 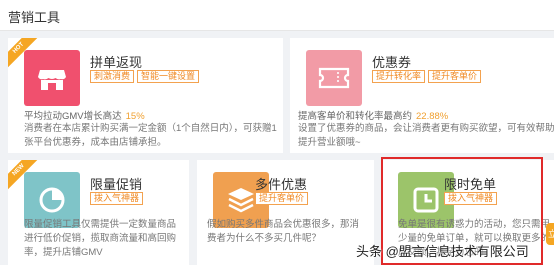 I want to click on page-title: 营销工具, so click(x=34, y=17).